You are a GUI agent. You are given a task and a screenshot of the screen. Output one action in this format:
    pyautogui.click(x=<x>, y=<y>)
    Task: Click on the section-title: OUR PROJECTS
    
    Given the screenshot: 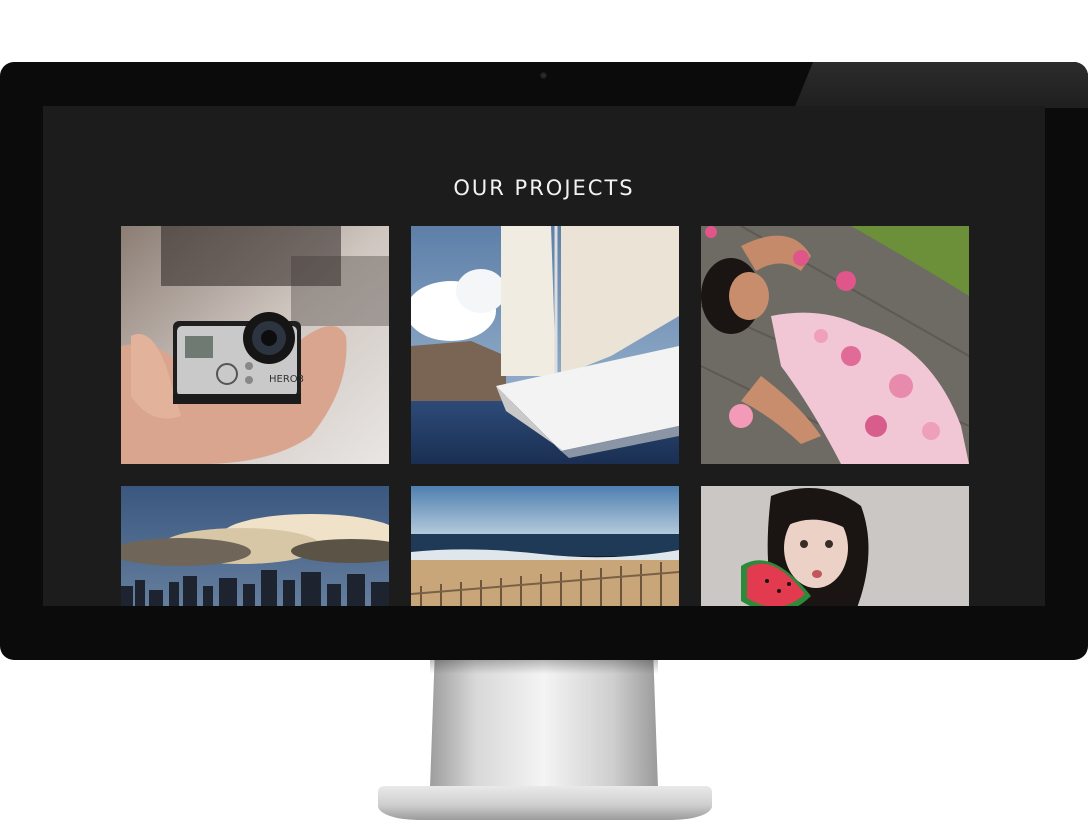 What is the action you would take?
    pyautogui.click(x=544, y=188)
    